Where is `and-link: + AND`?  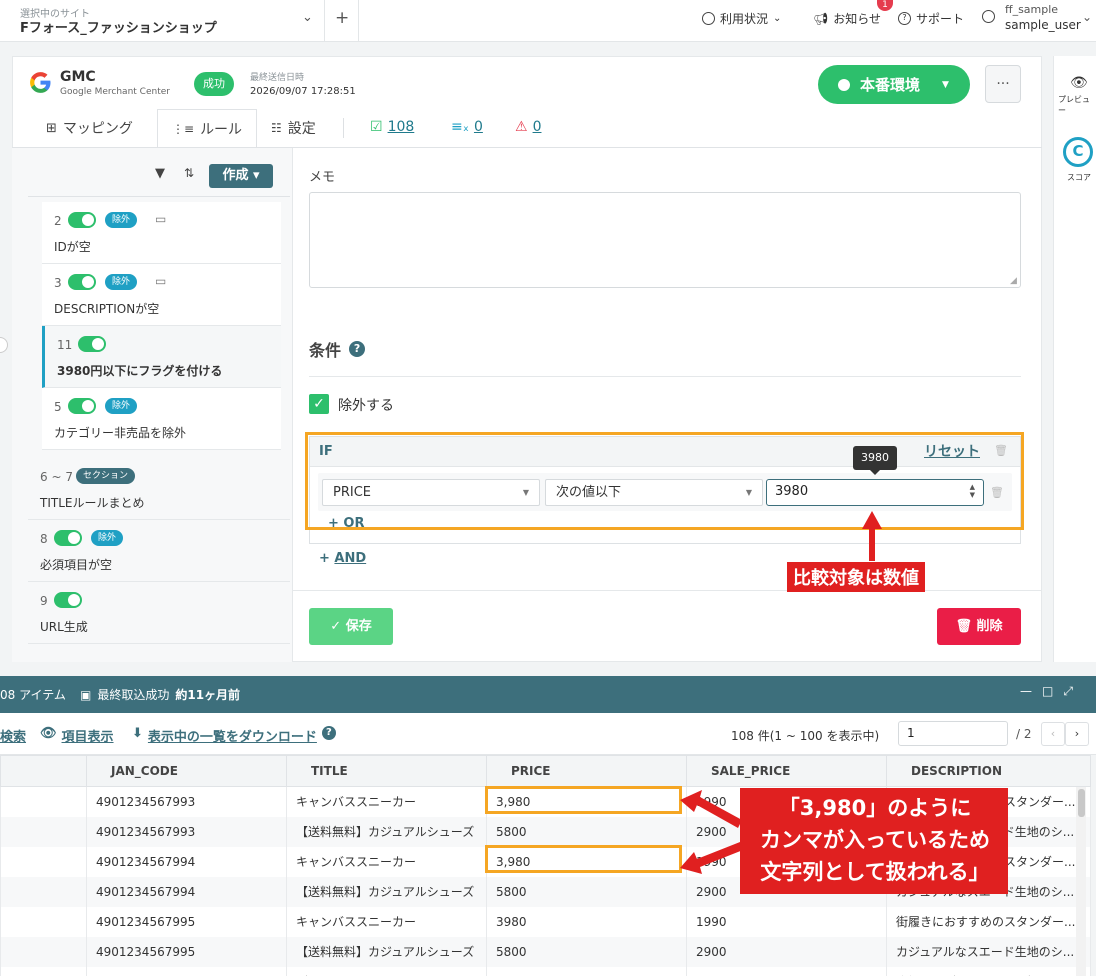
and-link: + AND is located at coordinates (342, 558).